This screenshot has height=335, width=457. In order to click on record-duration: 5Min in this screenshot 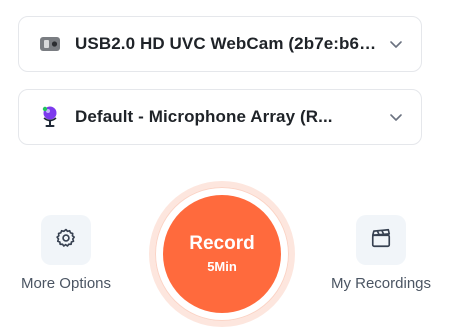, I will do `click(222, 267)`.